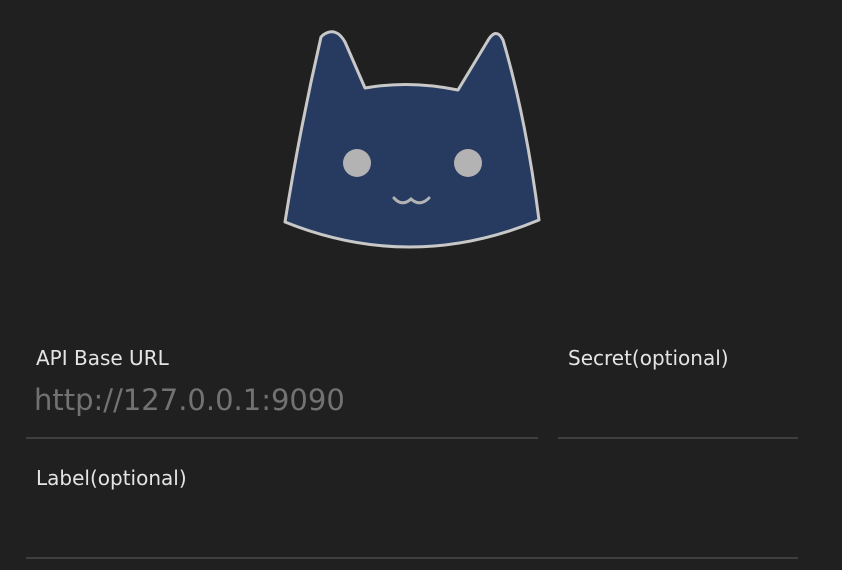 The height and width of the screenshot is (570, 842). I want to click on secret-field: Secret(optional), so click(678, 390).